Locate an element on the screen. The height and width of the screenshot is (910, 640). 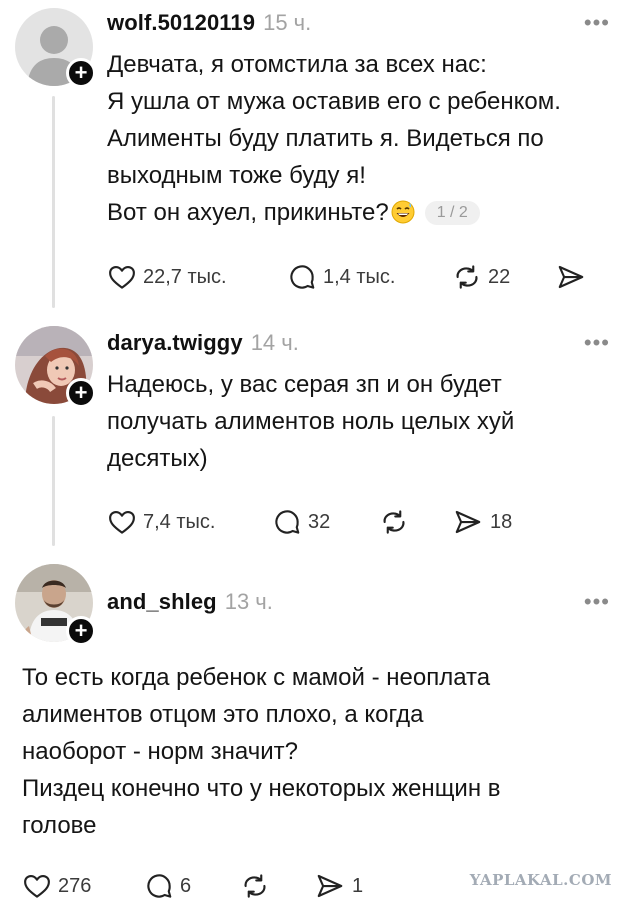
timestamp: 15 ч. is located at coordinates (287, 22).